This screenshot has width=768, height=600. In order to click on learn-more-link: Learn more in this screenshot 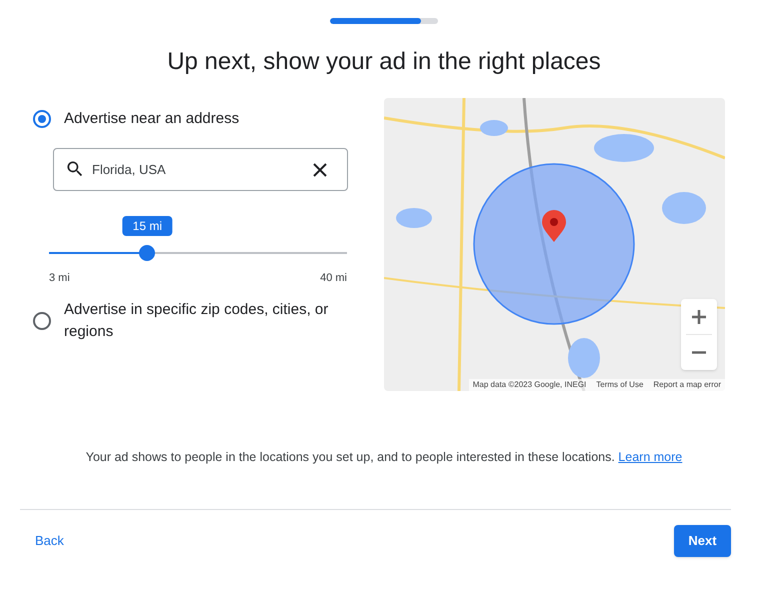, I will do `click(650, 457)`.